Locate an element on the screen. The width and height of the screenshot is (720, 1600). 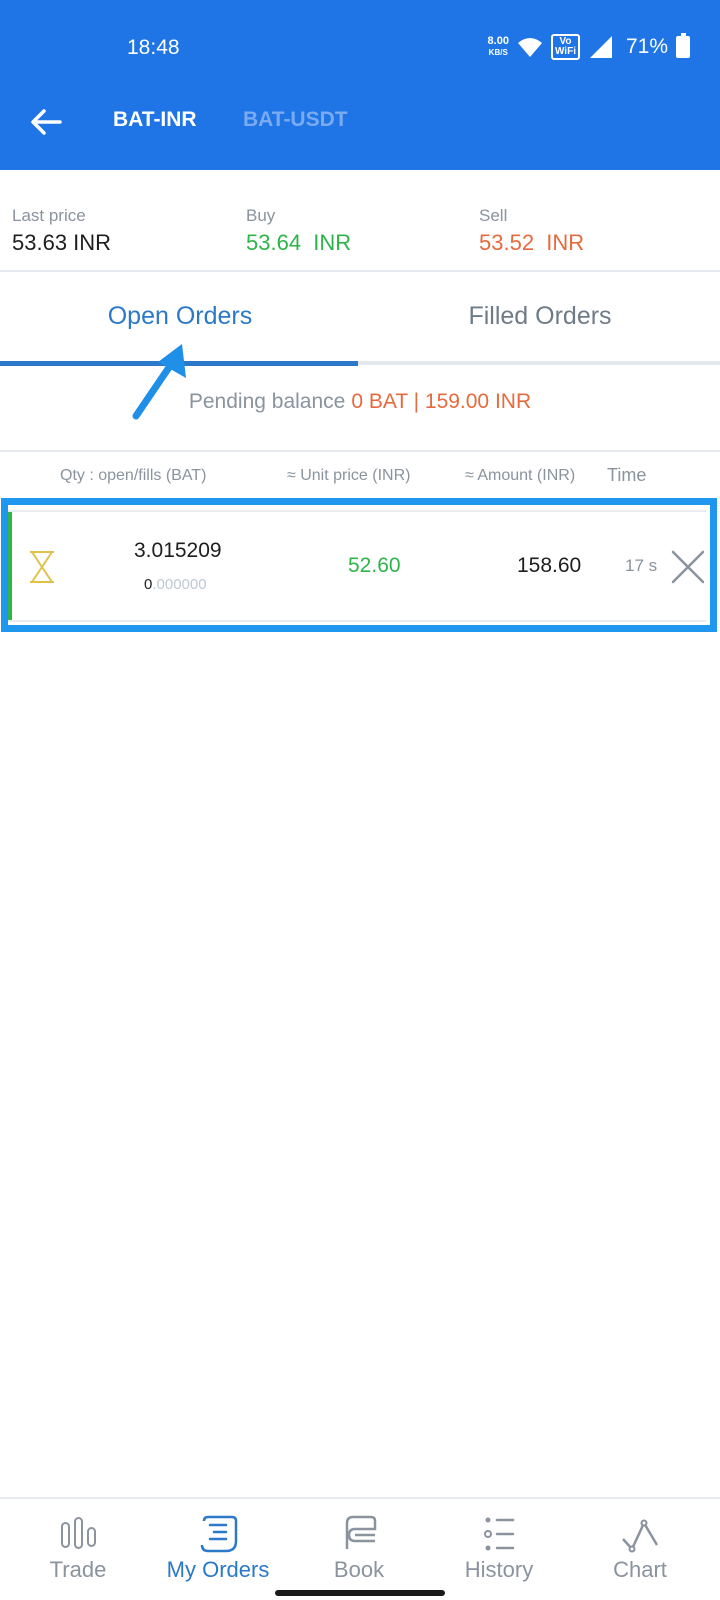
nav-trade: Trade is located at coordinates (78, 1549).